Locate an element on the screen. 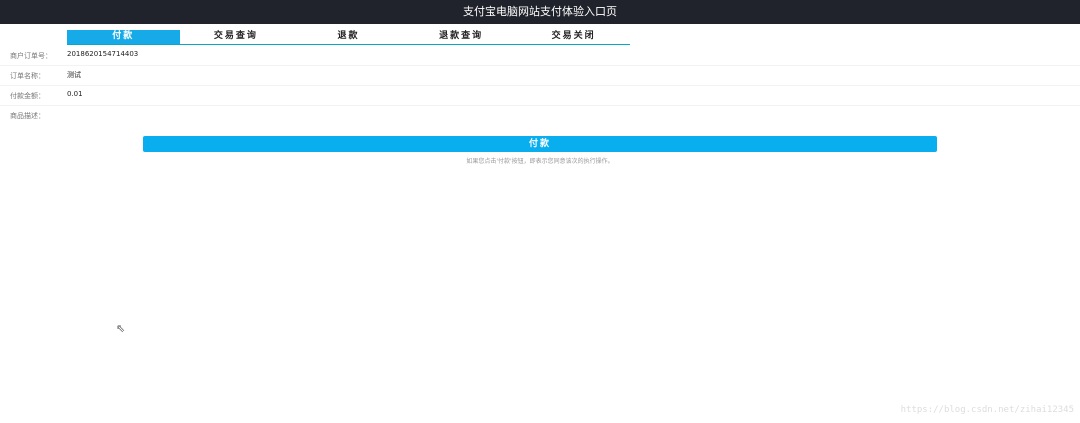  page-header: 支付宝电脑网站支付体验入口页 is located at coordinates (540, 12).